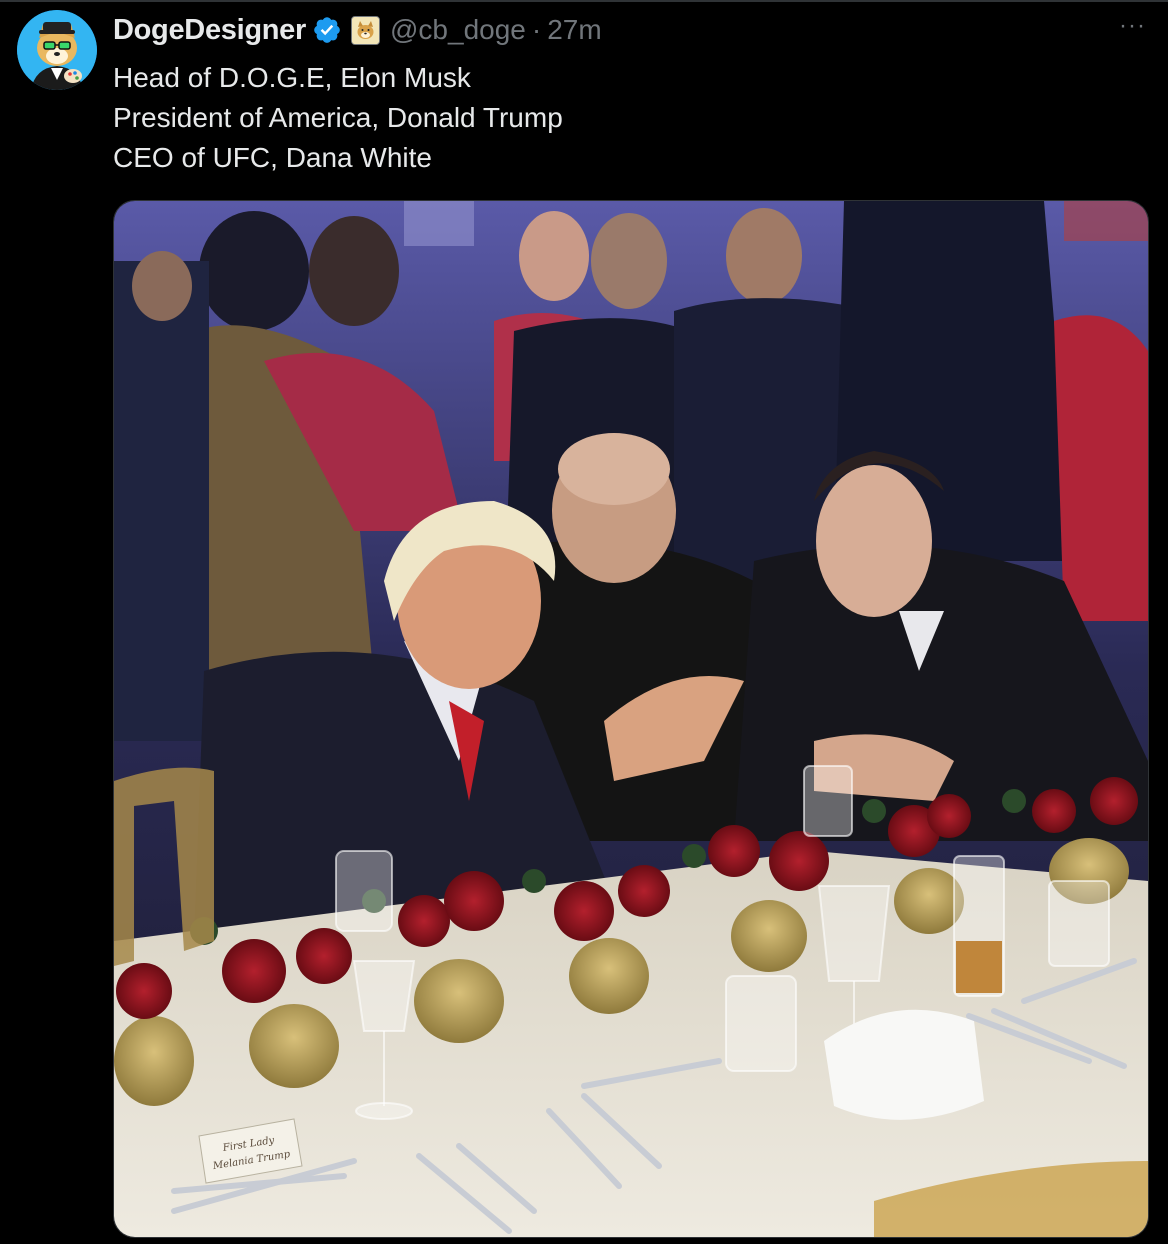  I want to click on verified-badge-icon, so click(327, 30).